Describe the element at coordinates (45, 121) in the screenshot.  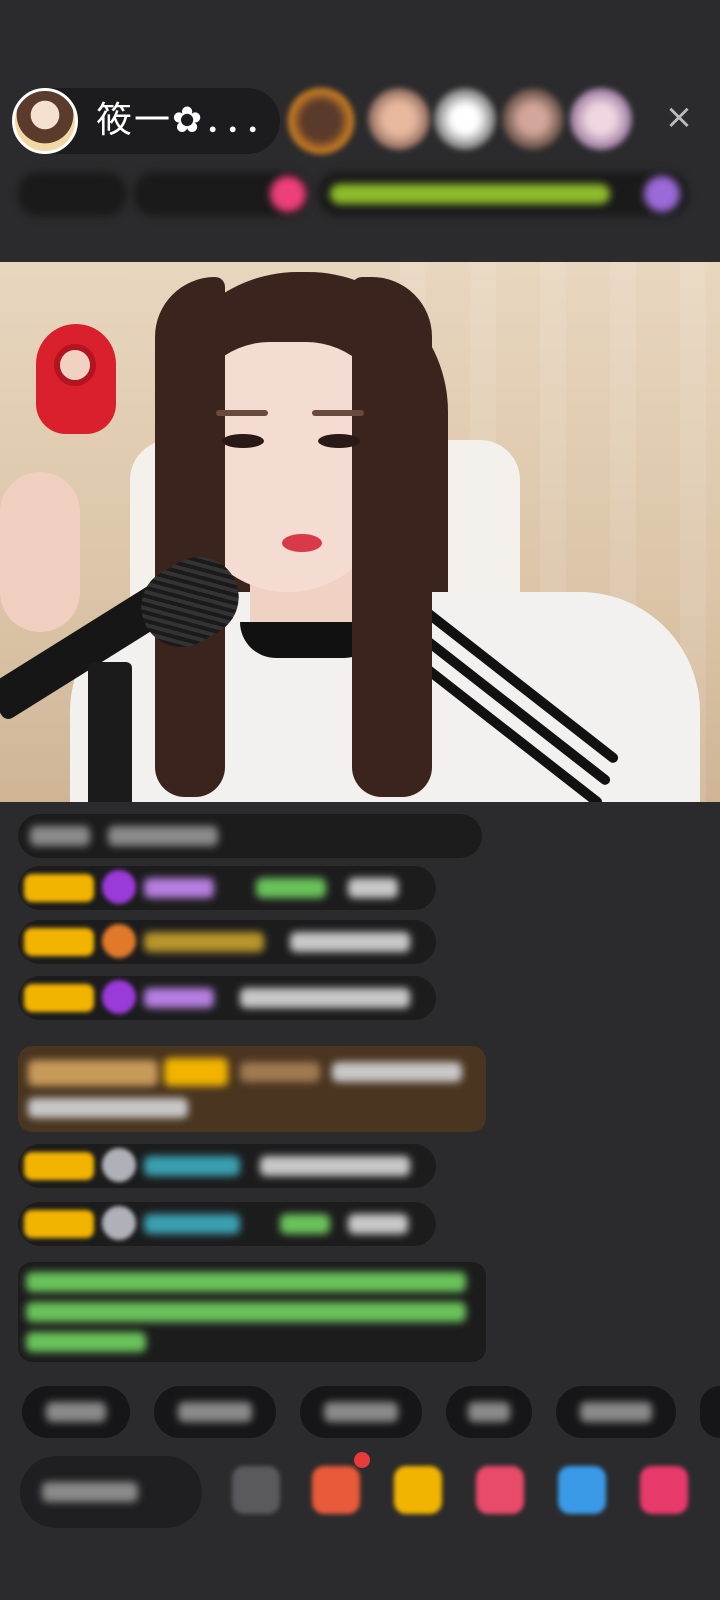
I see `host-avatar` at that location.